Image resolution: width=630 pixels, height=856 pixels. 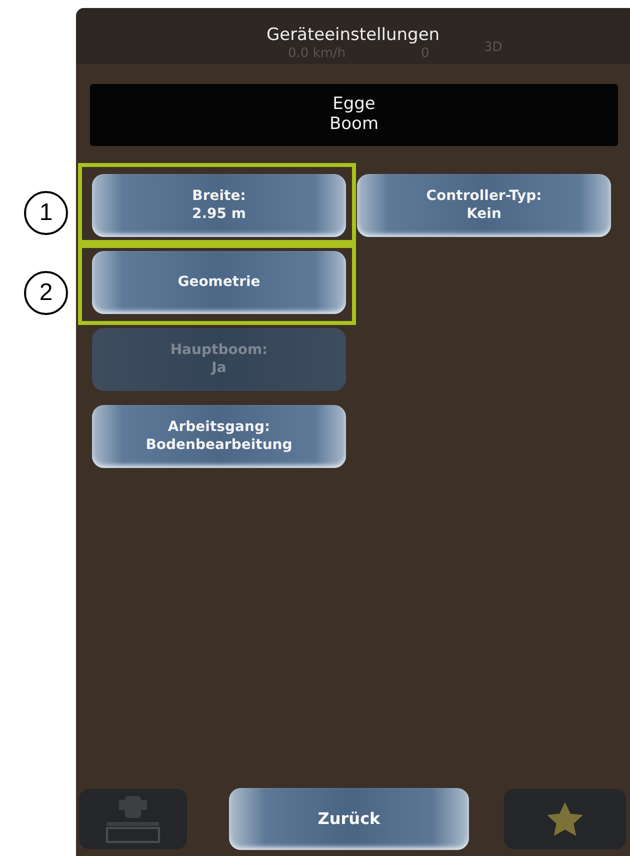 What do you see at coordinates (354, 105) in the screenshot?
I see `device-name: Egge` at bounding box center [354, 105].